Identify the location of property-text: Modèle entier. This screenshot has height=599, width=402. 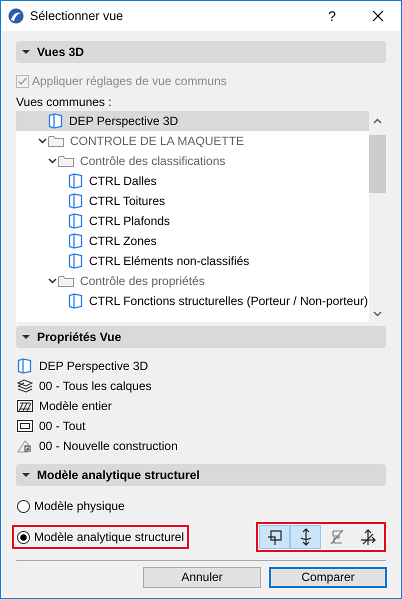
(75, 406).